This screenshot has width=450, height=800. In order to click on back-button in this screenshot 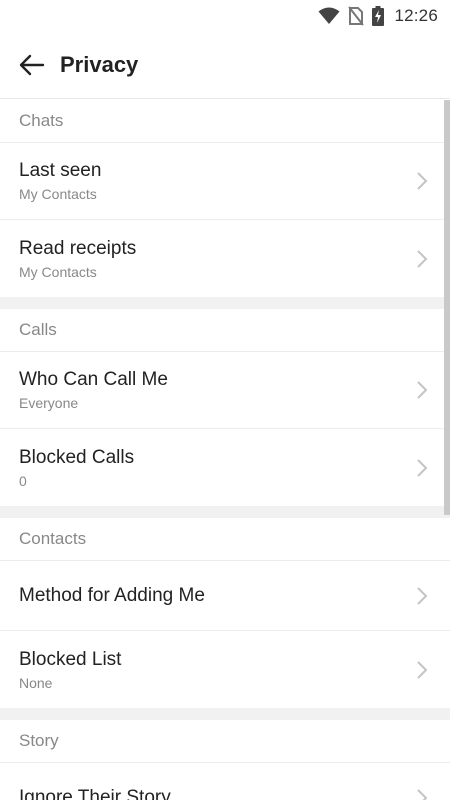, I will do `click(32, 65)`.